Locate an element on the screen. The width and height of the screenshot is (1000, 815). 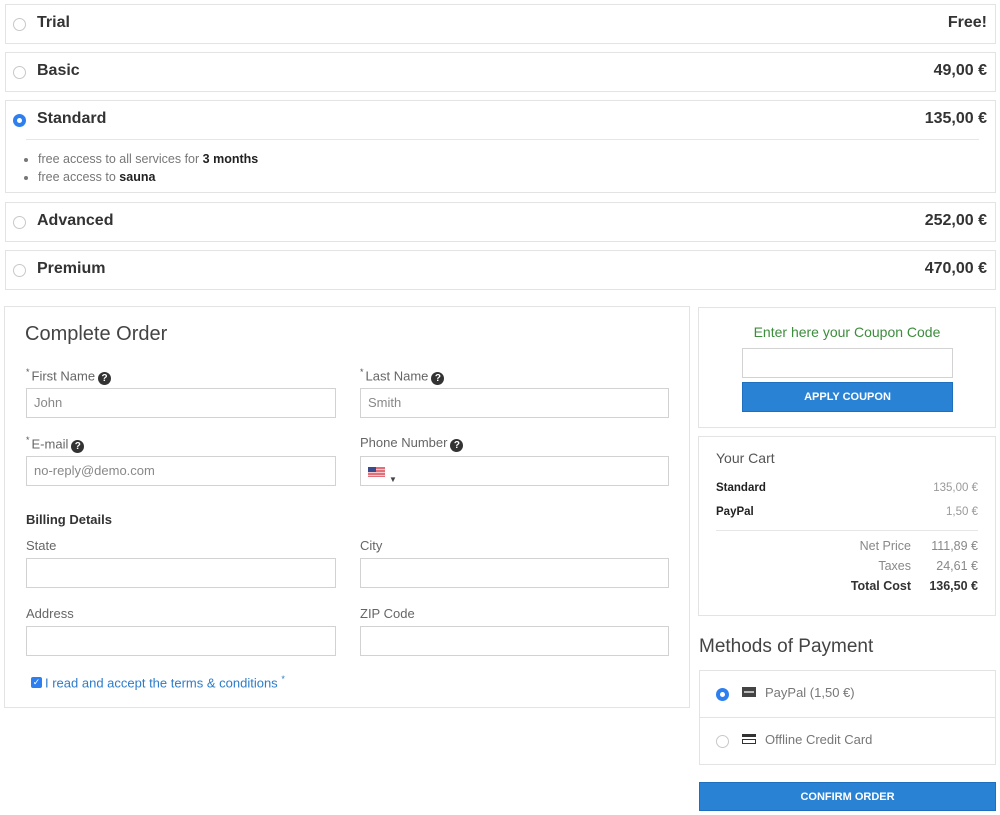
zip-label: ZIP Code is located at coordinates (387, 613).